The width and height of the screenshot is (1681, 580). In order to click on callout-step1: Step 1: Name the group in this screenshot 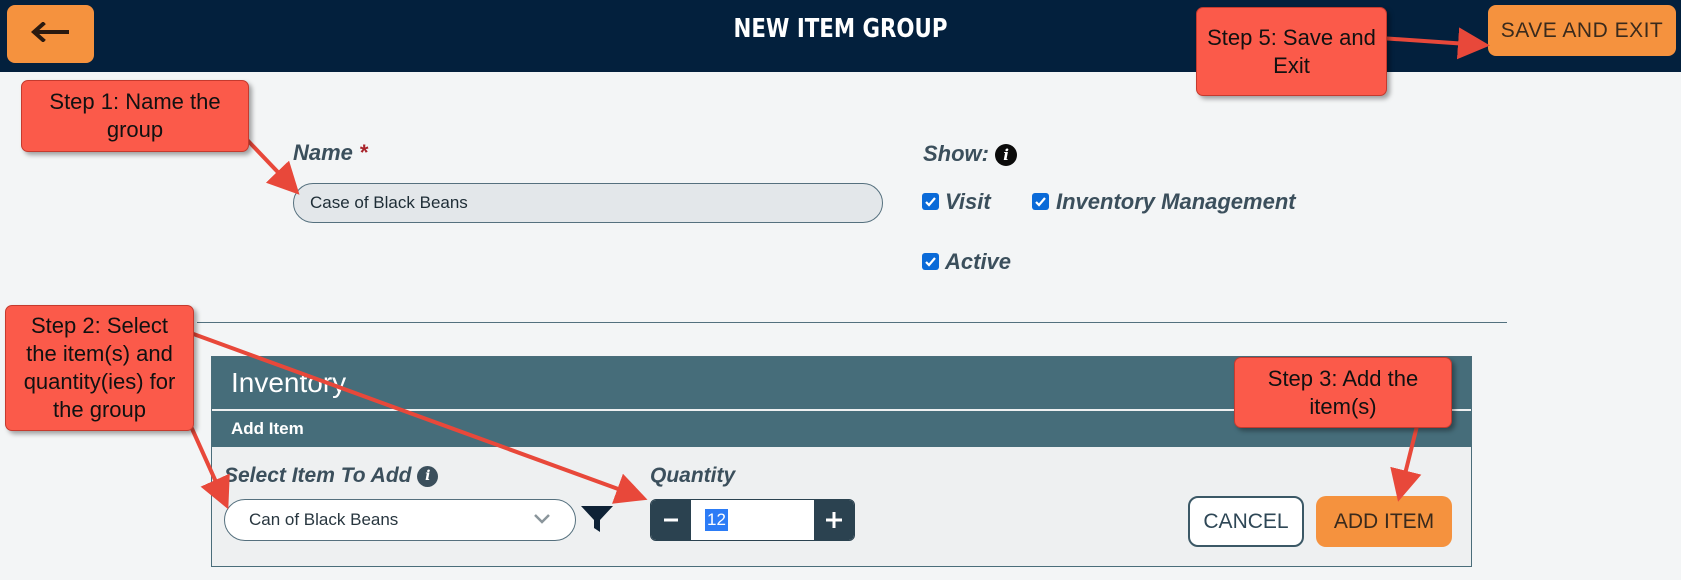, I will do `click(135, 116)`.